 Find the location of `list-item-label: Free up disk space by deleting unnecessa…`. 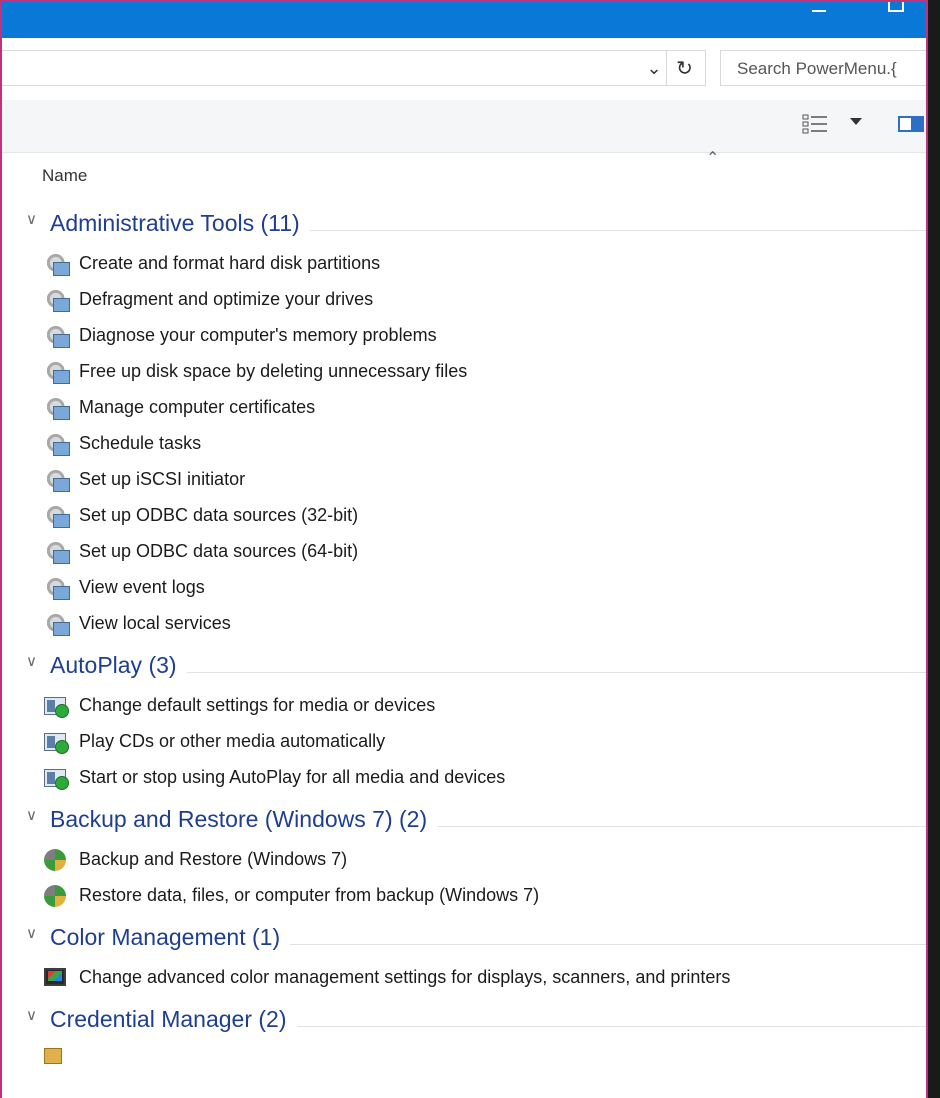

list-item-label: Free up disk space by deleting unnecessa… is located at coordinates (273, 371).